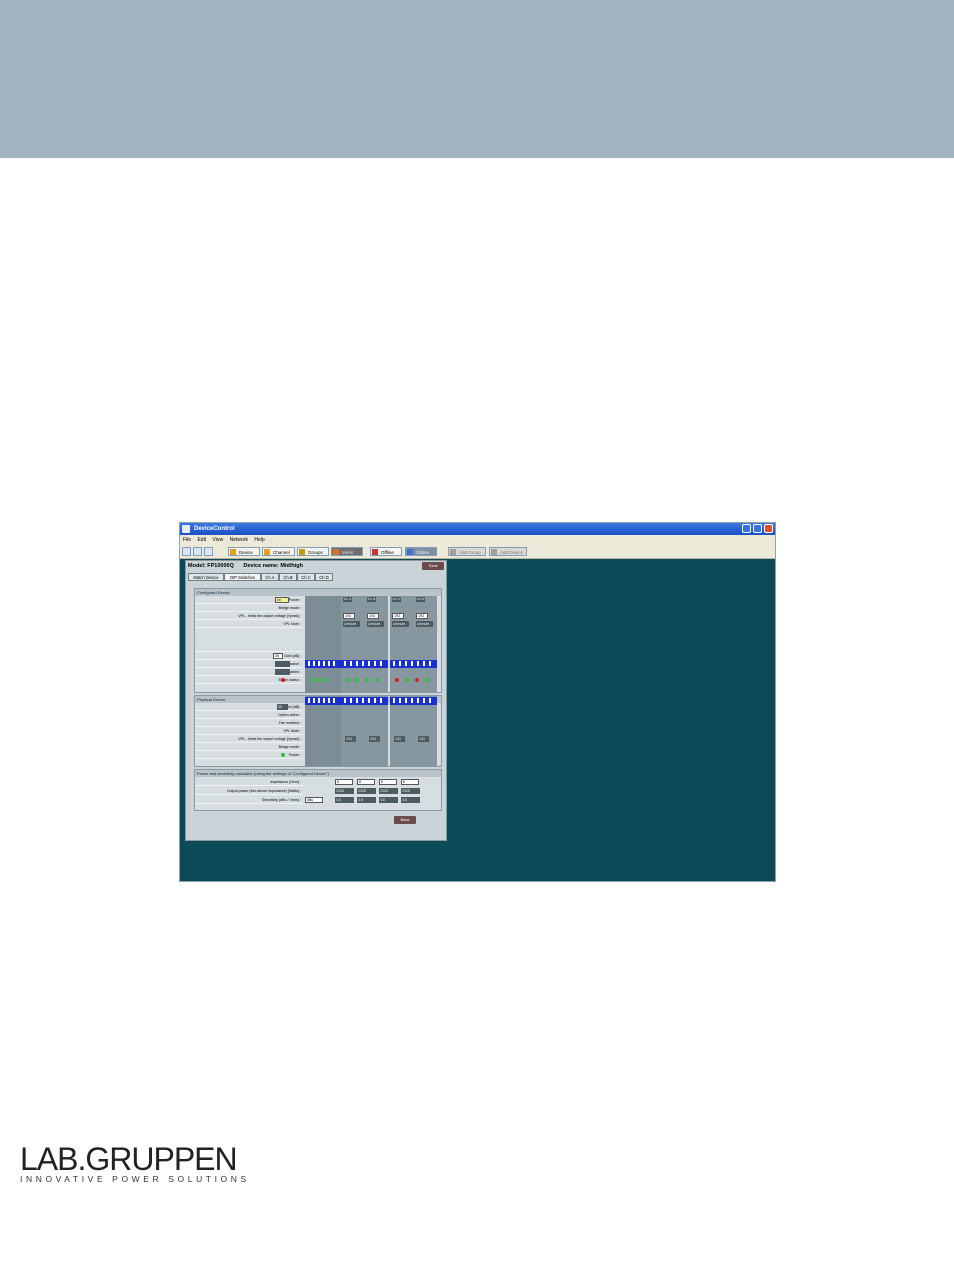 The height and width of the screenshot is (1268, 954). I want to click on add-device-button: Add Device, so click(508, 551).